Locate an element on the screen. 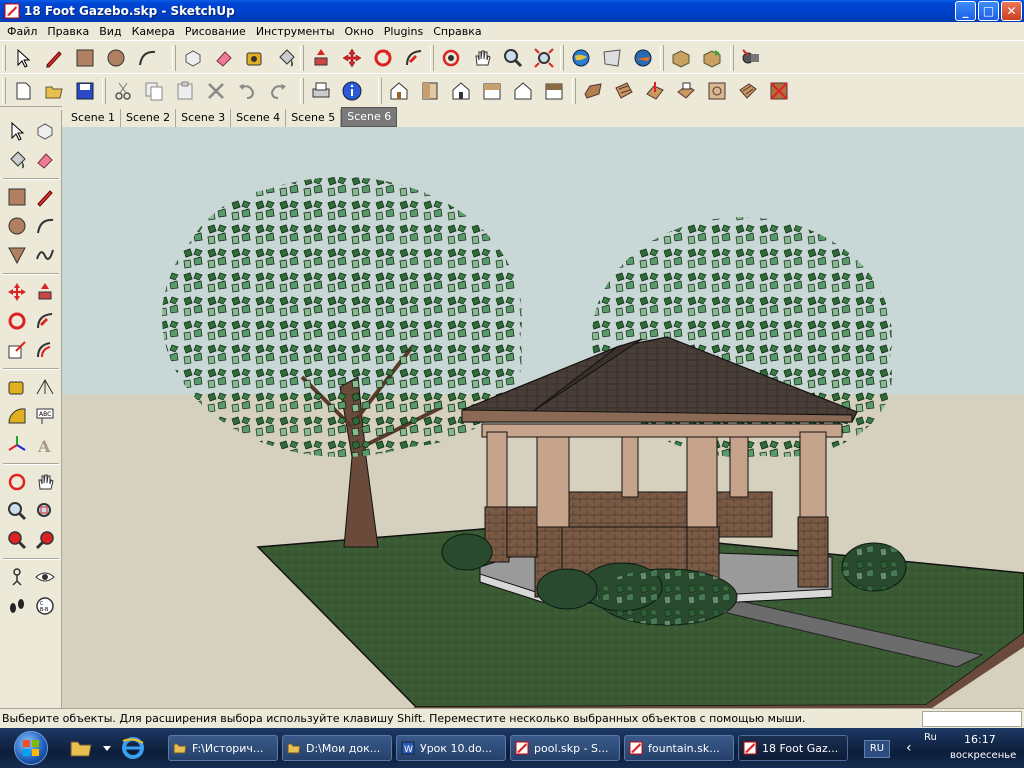 The height and width of the screenshot is (768, 1024). tab-scene-5: Scene 5 is located at coordinates (314, 118).